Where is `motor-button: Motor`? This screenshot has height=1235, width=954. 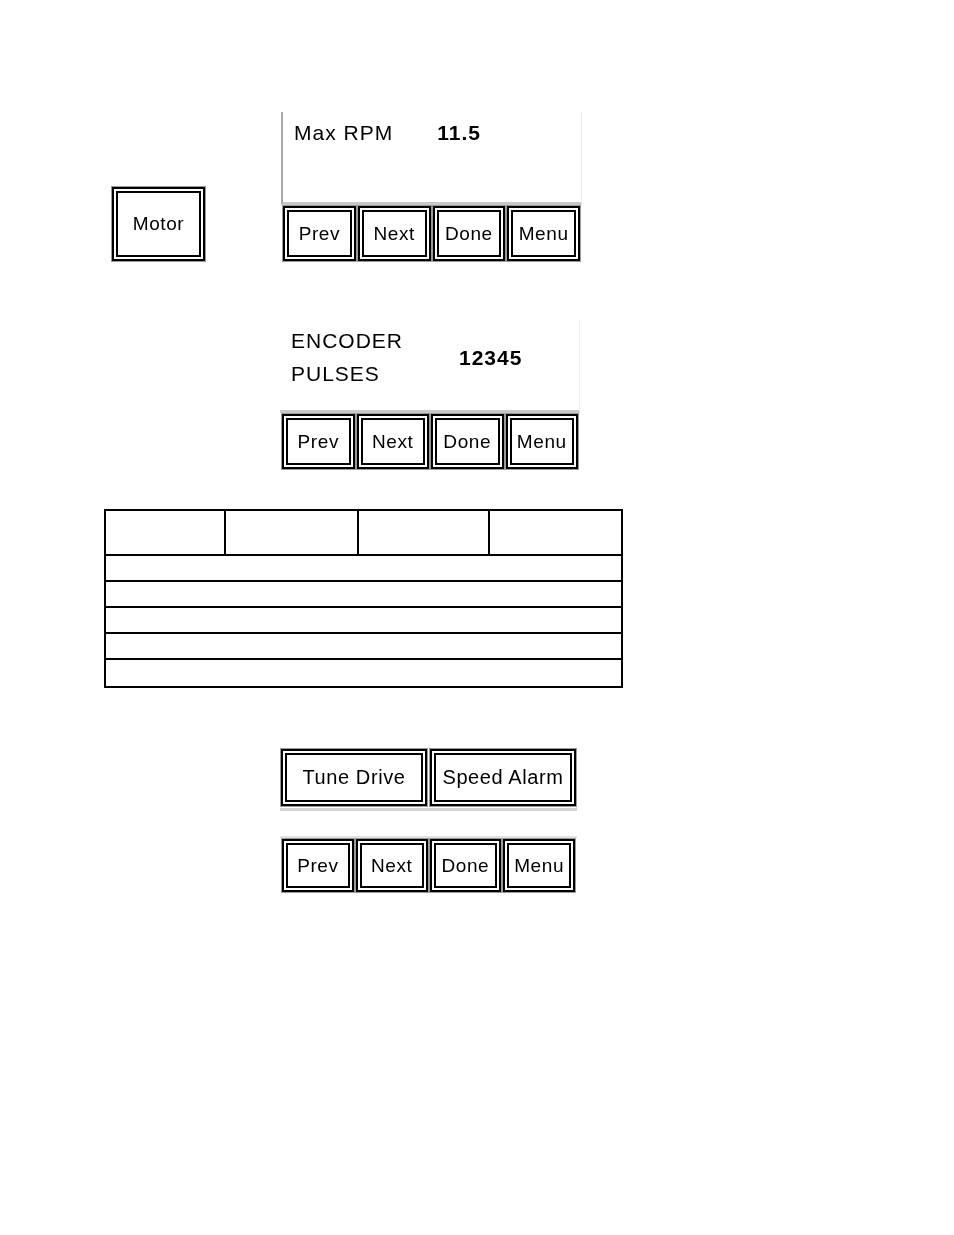 motor-button: Motor is located at coordinates (158, 224).